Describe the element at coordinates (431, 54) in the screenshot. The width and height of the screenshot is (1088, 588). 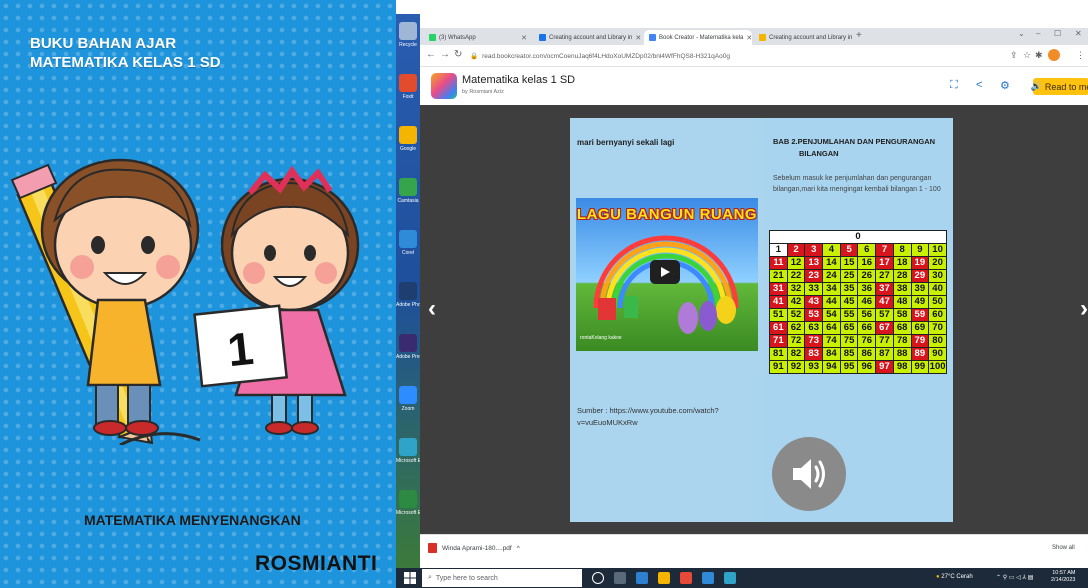
I see `back-icon: ←` at that location.